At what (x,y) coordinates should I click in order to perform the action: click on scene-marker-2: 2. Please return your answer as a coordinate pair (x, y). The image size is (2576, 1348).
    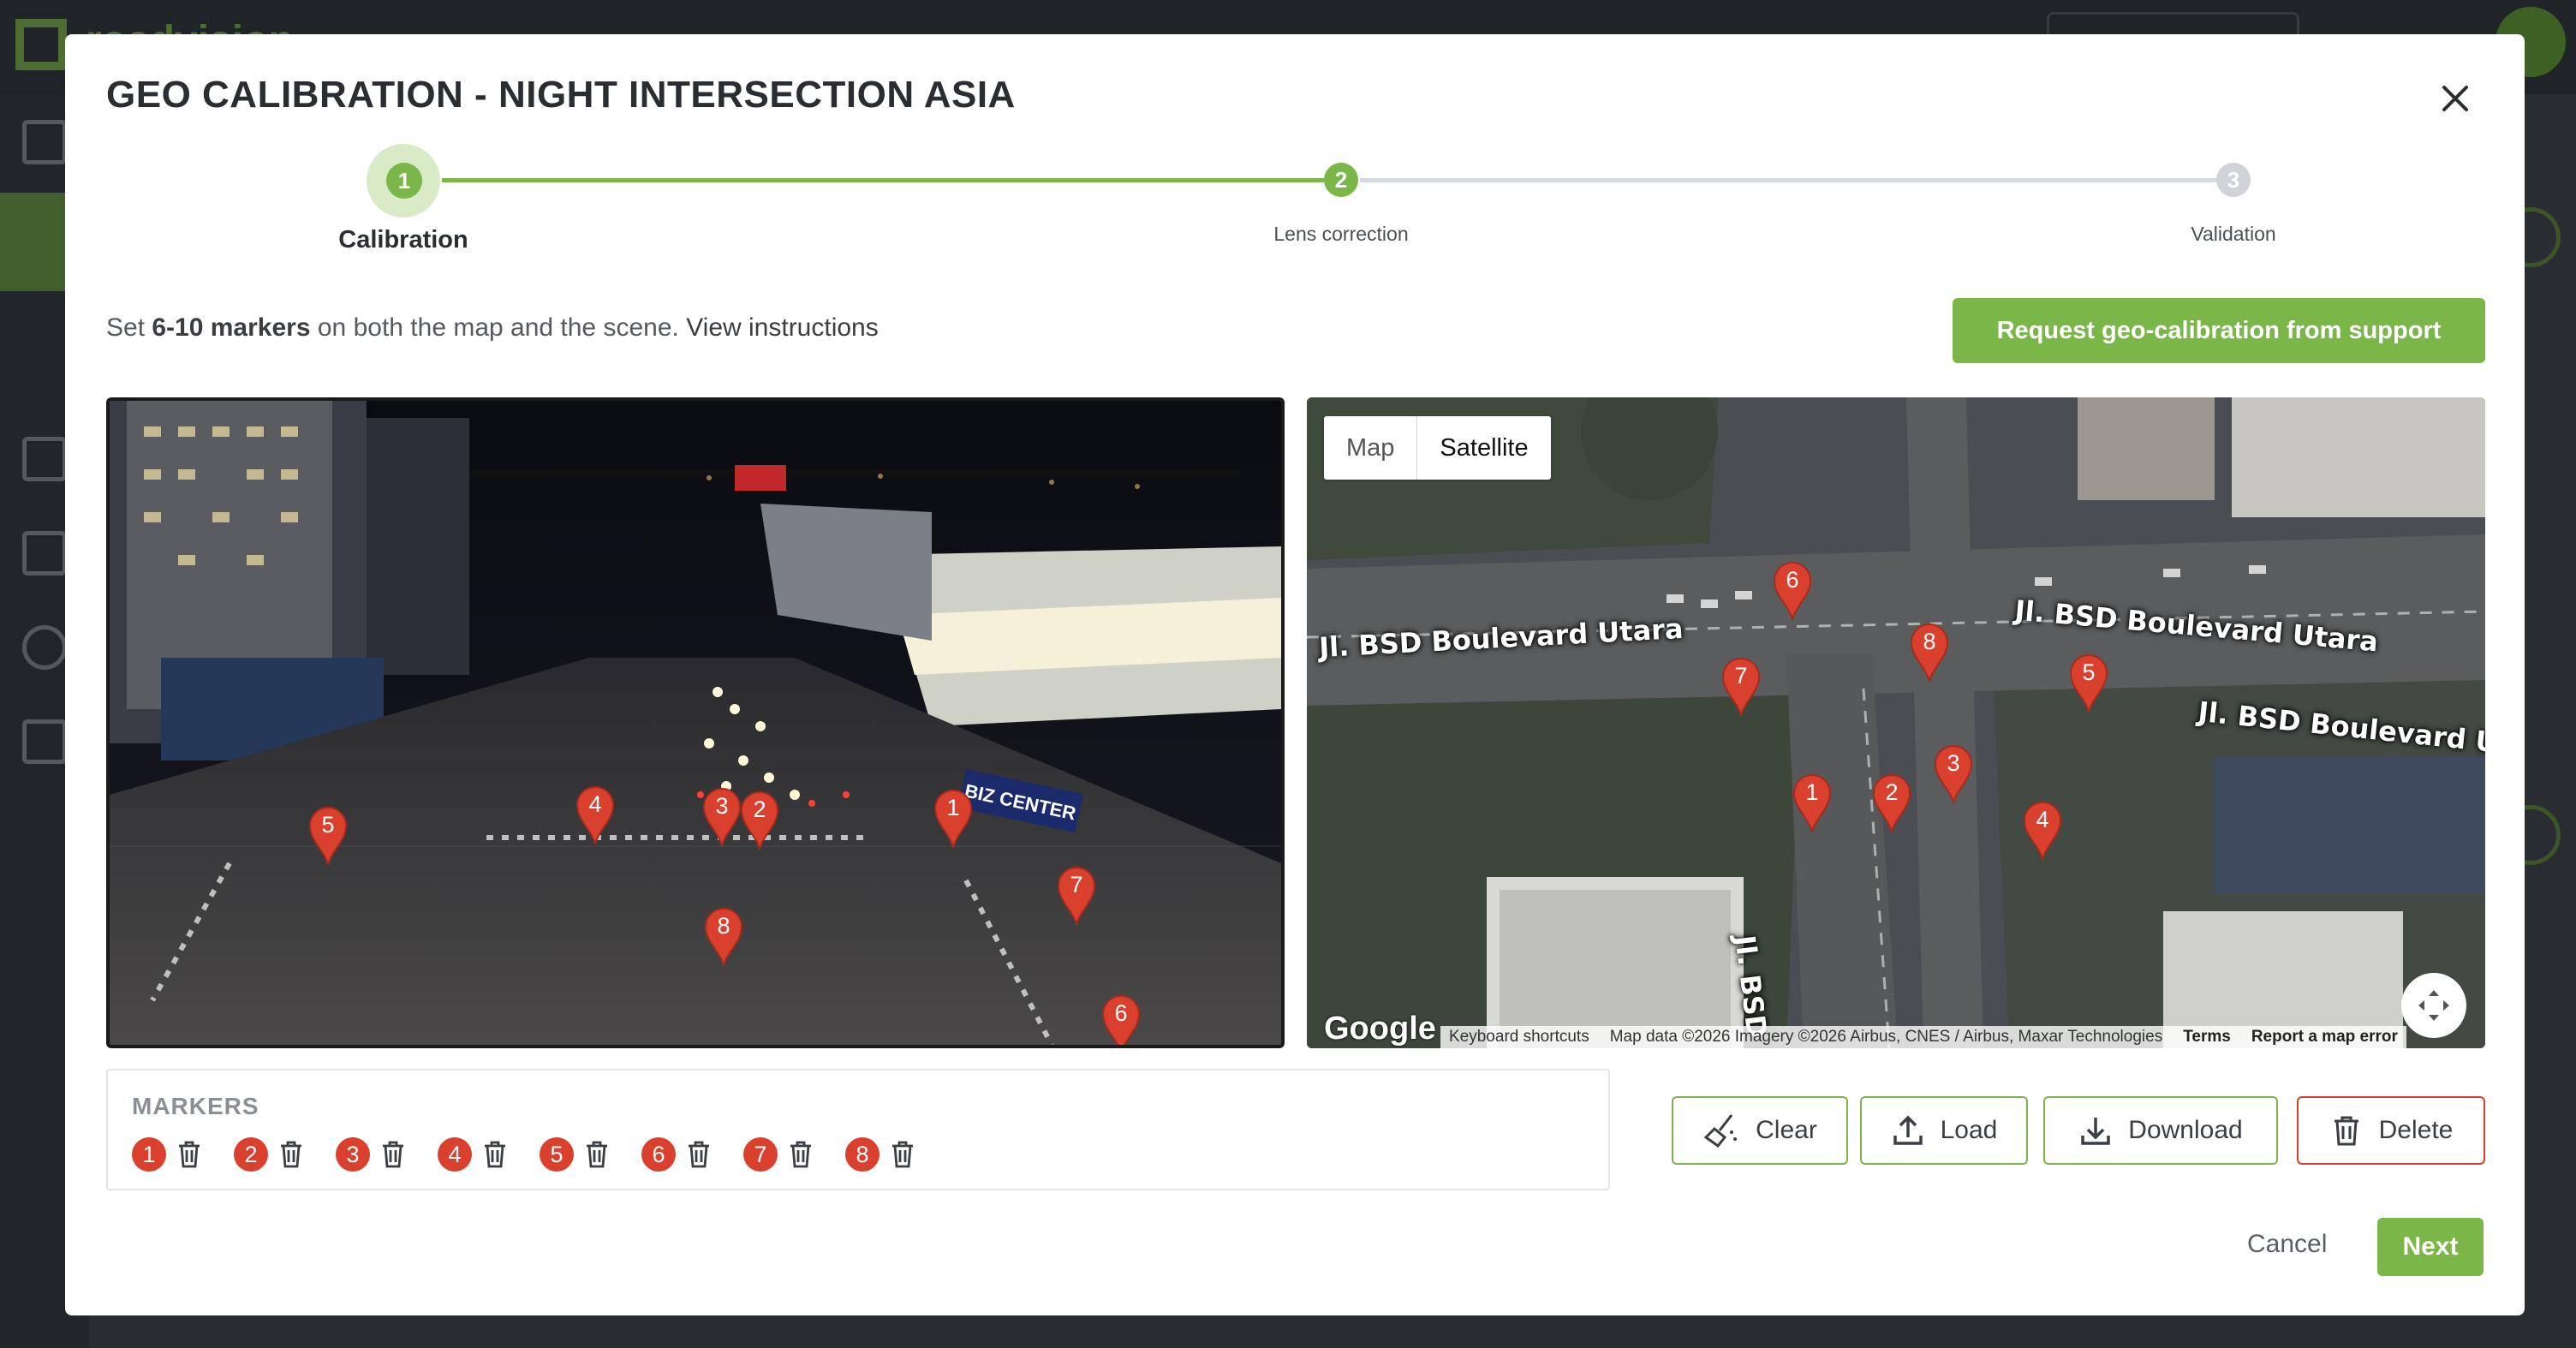
    Looking at the image, I should click on (759, 822).